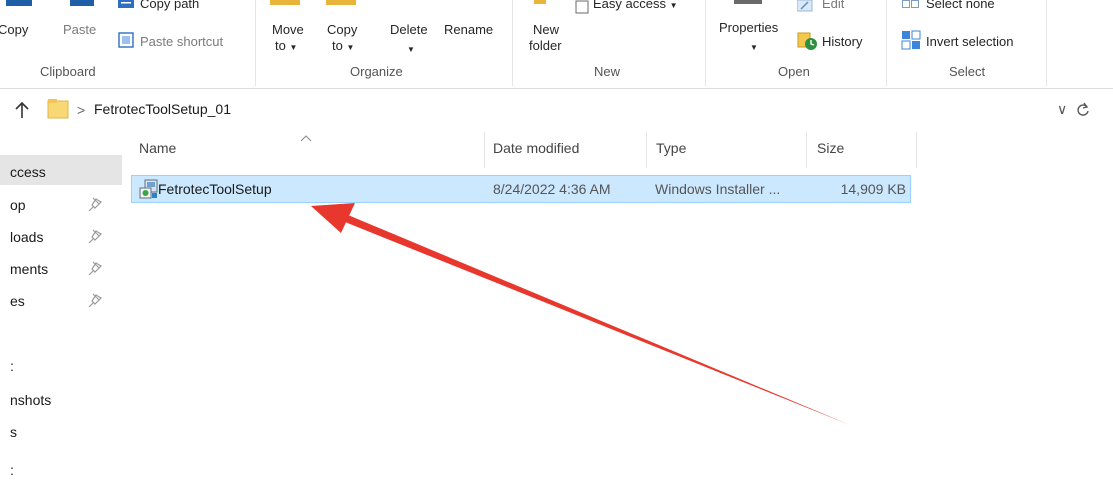 The image size is (1113, 485). Describe the element at coordinates (546, 29) in the screenshot. I see `new-folder-label: New` at that location.